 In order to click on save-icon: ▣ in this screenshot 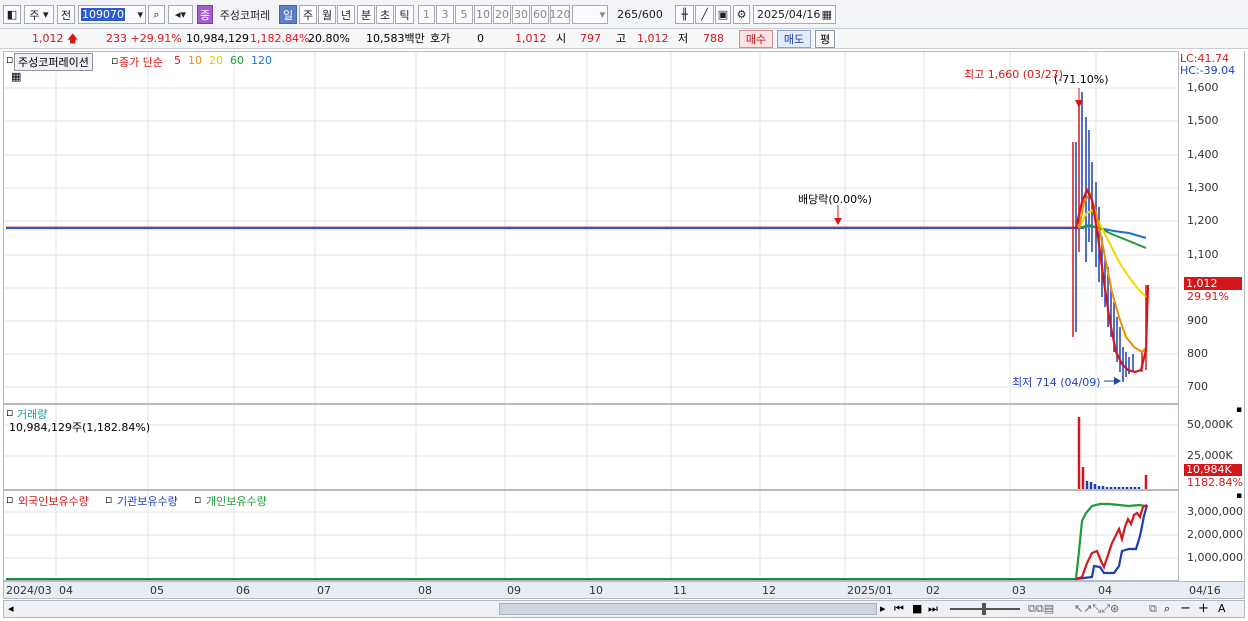, I will do `click(723, 14)`.